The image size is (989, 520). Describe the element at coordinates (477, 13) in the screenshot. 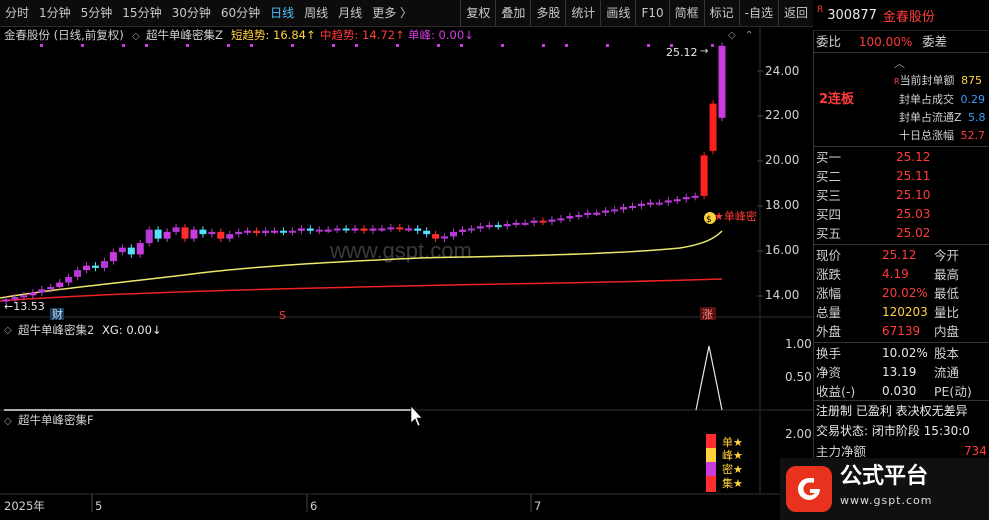

I see `fuquan-button: 复权` at that location.